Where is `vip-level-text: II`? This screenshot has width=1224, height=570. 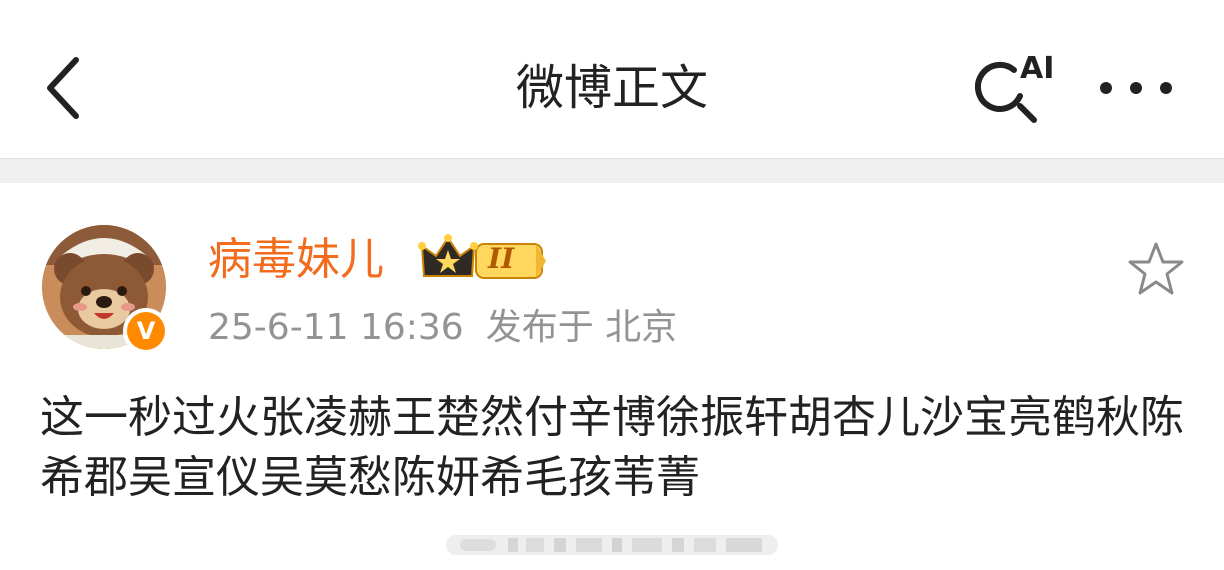 vip-level-text: II is located at coordinates (501, 258).